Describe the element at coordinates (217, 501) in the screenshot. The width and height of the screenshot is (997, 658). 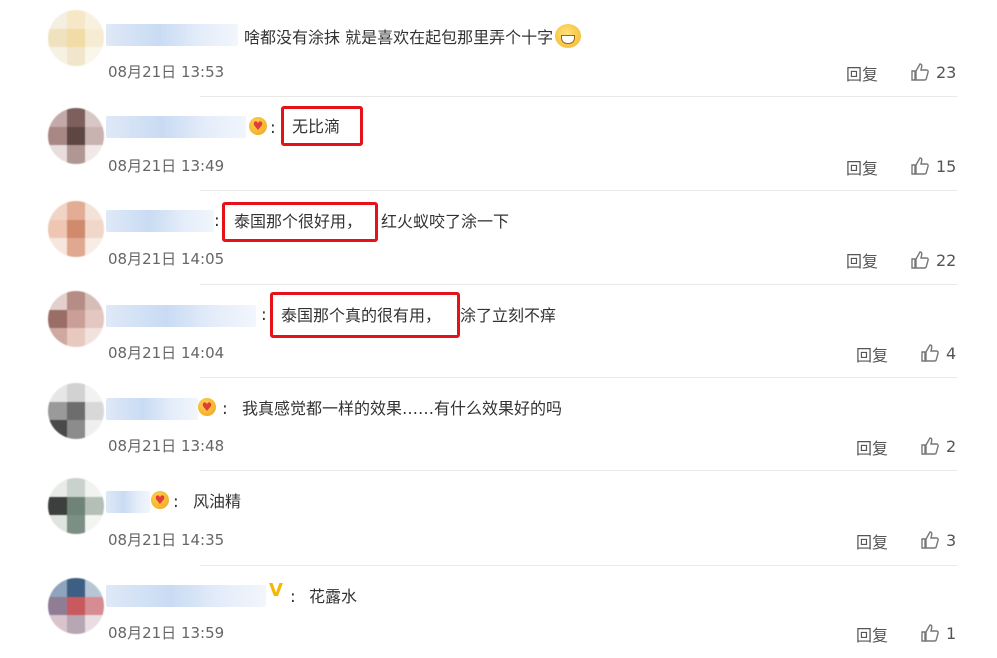
I see `comment-text: 风油精` at that location.